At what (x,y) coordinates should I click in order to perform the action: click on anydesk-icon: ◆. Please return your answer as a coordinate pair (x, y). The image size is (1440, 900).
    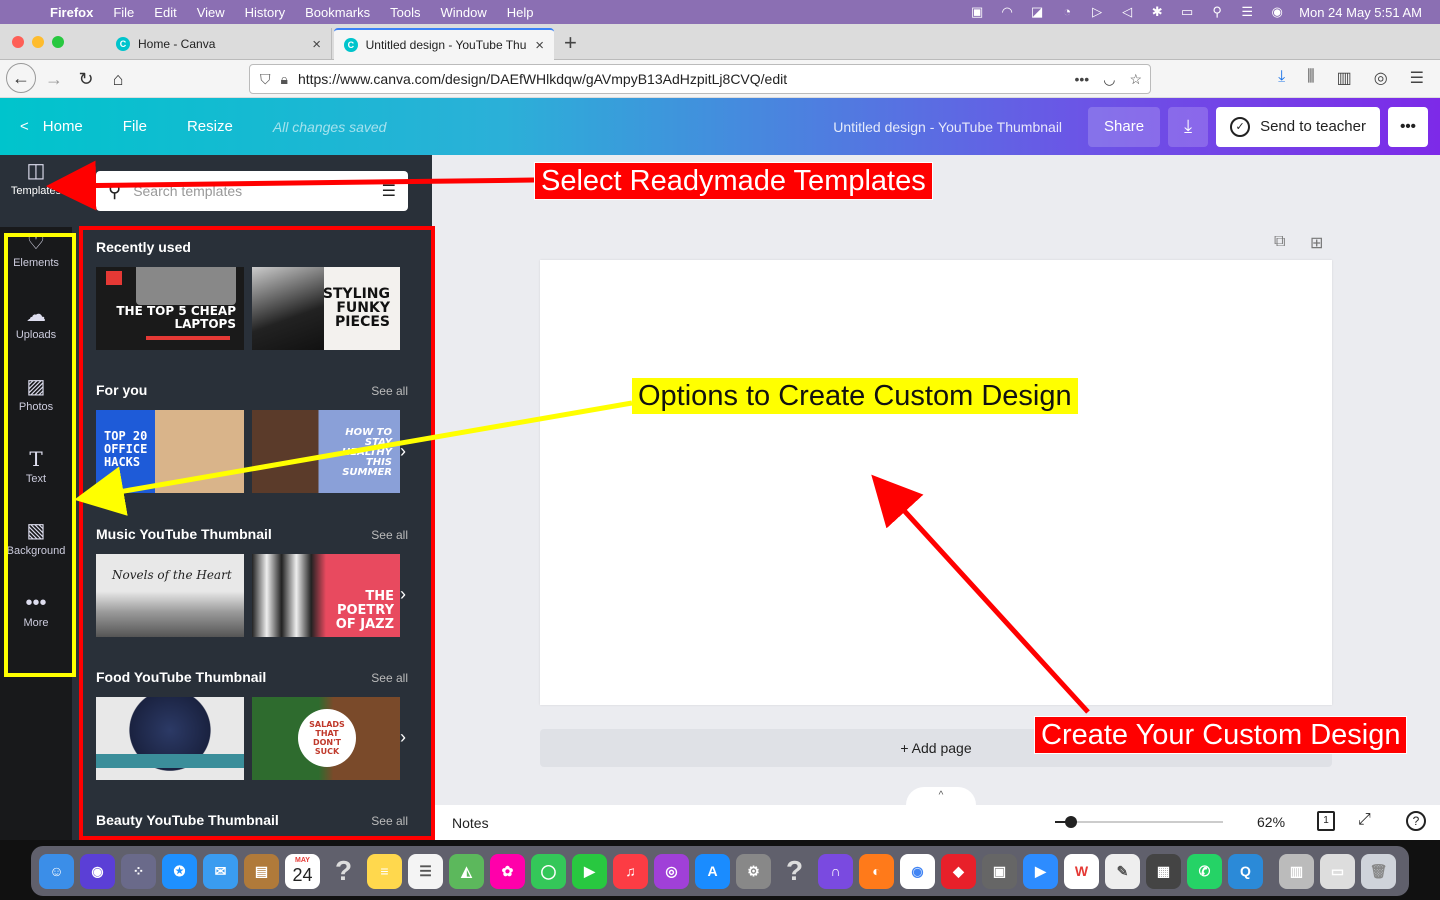
    Looking at the image, I should click on (958, 871).